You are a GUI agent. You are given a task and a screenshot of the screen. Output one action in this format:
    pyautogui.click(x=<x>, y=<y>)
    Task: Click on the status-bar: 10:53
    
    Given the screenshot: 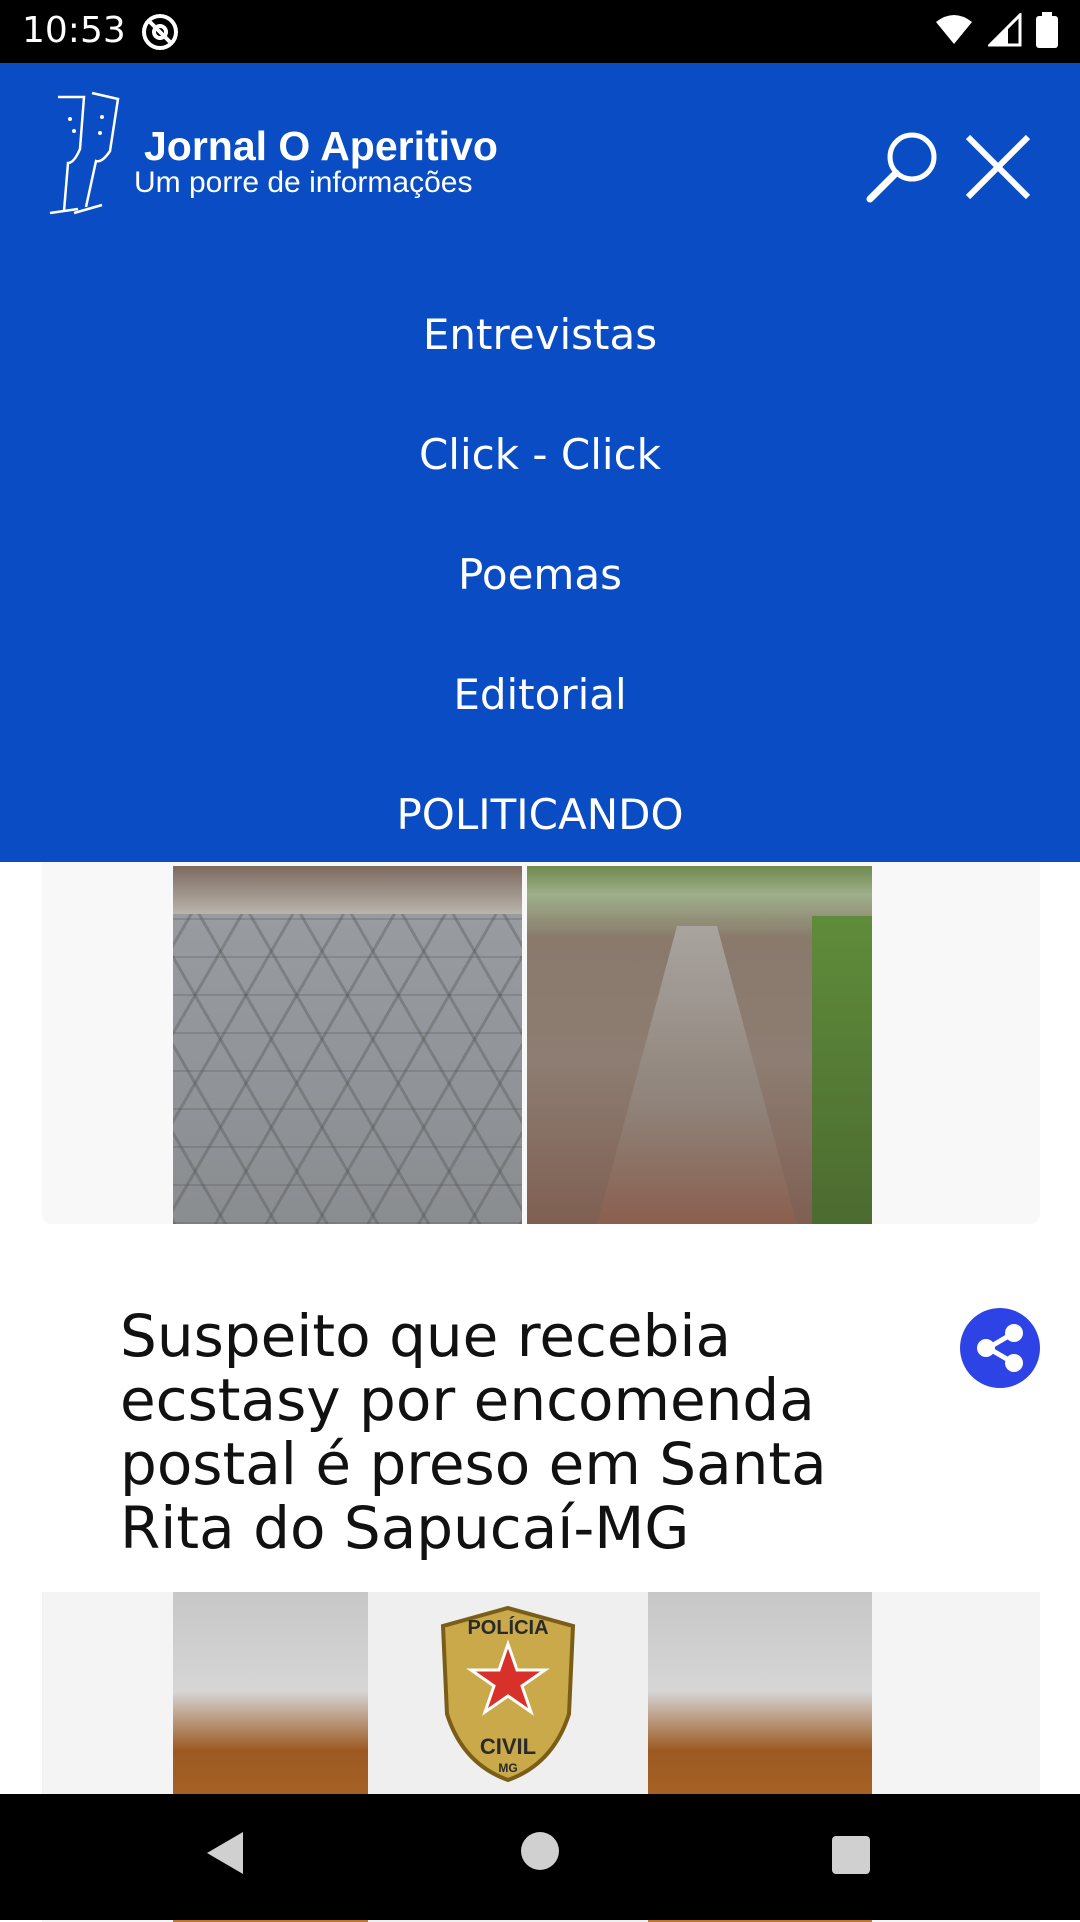 What is the action you would take?
    pyautogui.click(x=540, y=31)
    